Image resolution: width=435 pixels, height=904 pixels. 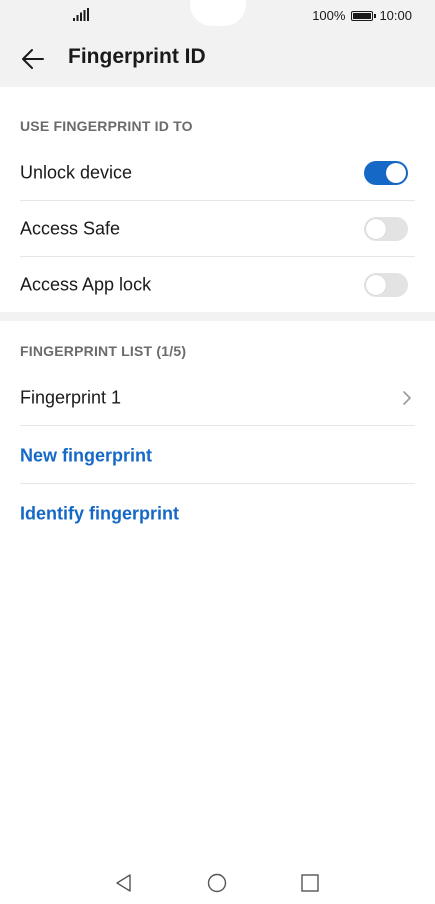 What do you see at coordinates (81, 14) in the screenshot?
I see `signal-icon` at bounding box center [81, 14].